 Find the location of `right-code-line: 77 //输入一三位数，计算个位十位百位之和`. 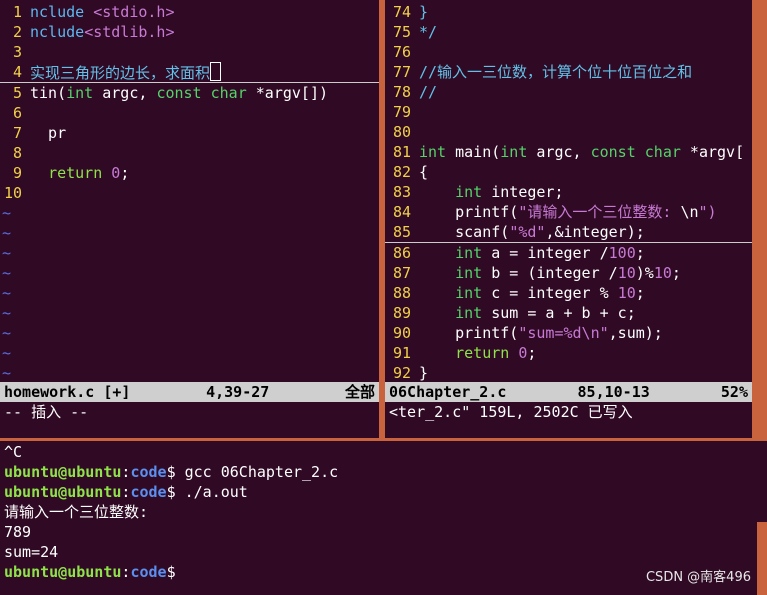

right-code-line: 77 //输入一三位数，计算个位十位百位之和 is located at coordinates (568, 72).